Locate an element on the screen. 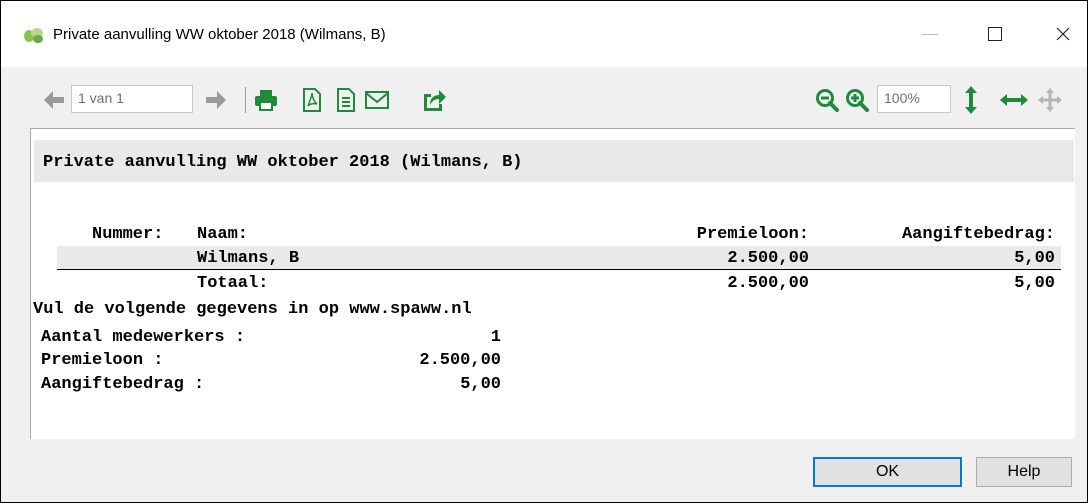 This screenshot has width=1088, height=503. maximize-icon is located at coordinates (995, 34).